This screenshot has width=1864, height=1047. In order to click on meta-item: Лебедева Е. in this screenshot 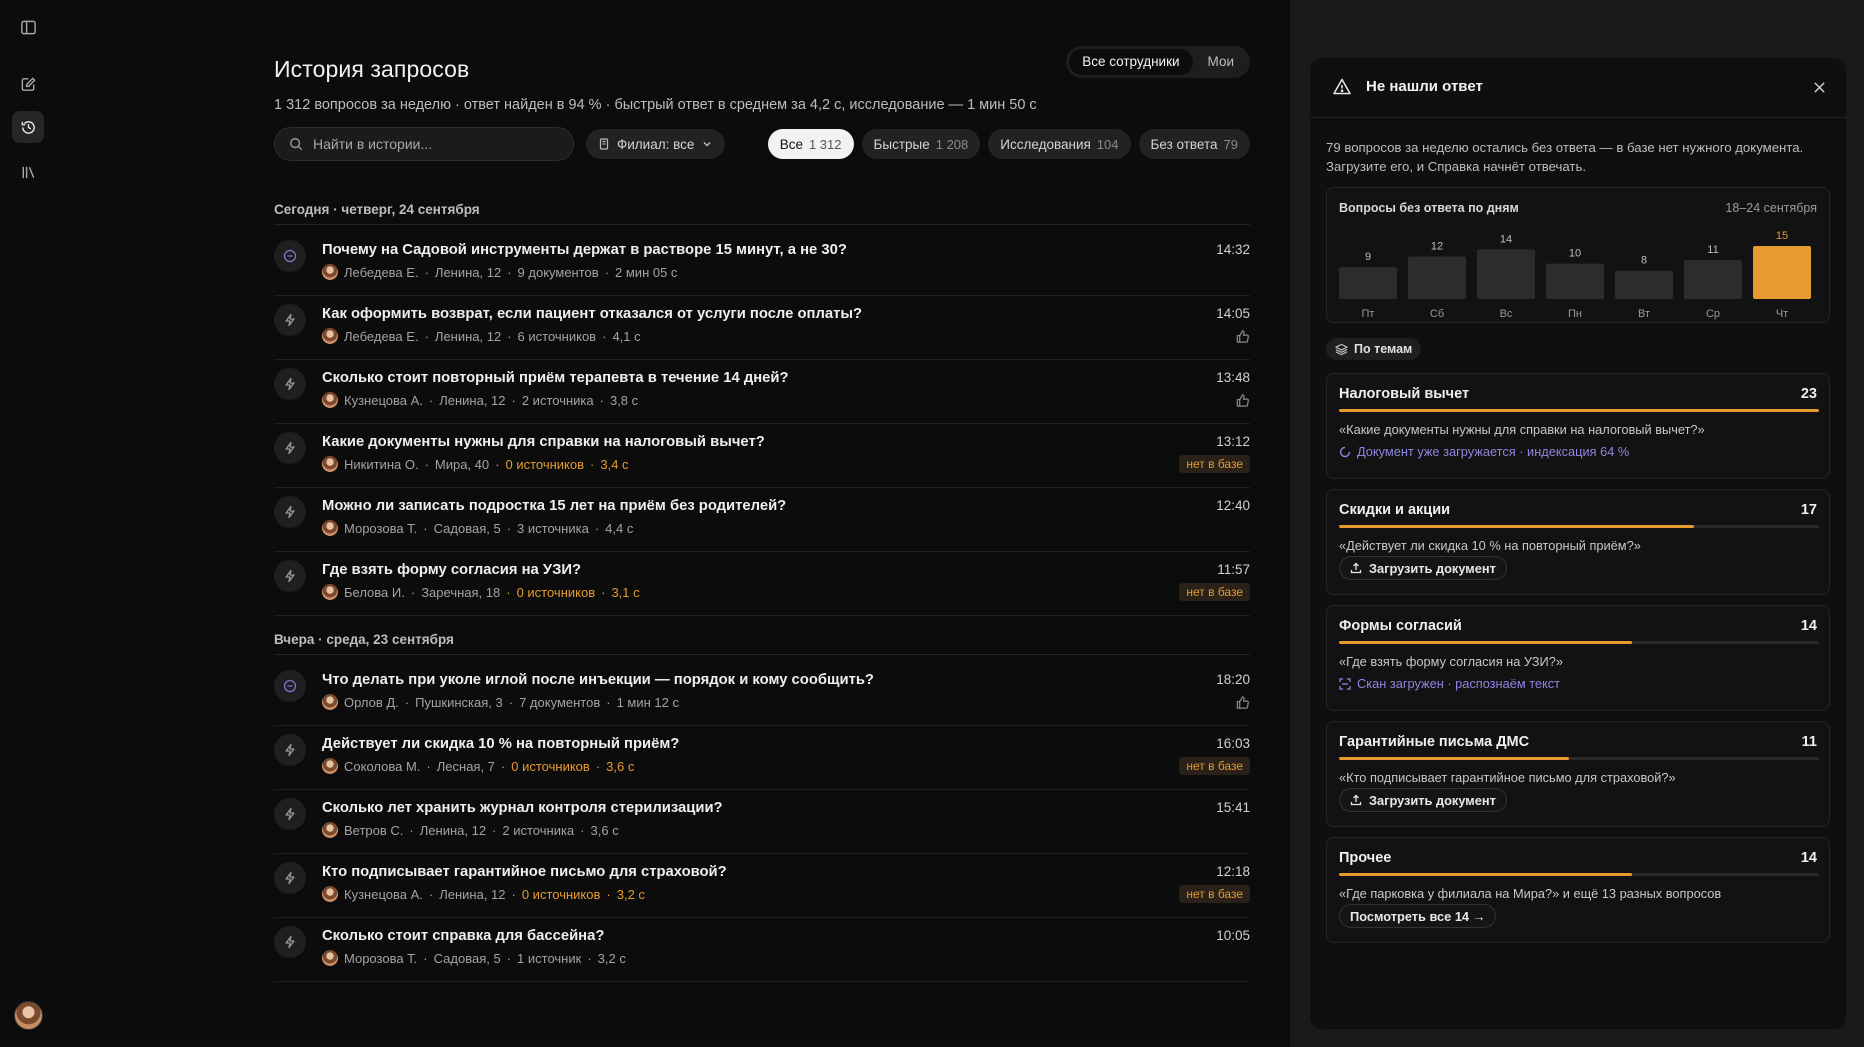, I will do `click(381, 272)`.